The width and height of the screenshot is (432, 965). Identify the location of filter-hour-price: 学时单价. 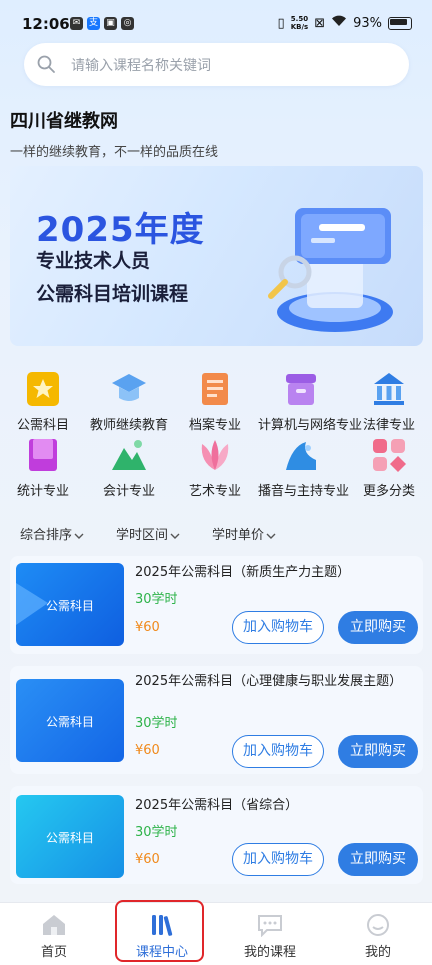
(244, 533).